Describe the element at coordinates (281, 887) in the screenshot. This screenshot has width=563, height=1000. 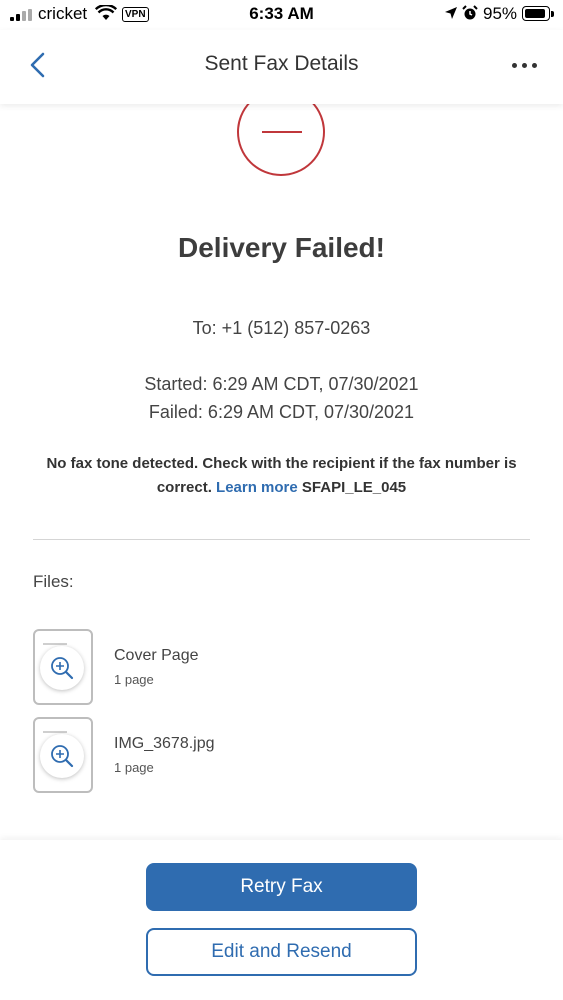
I see `retry-fax-button: Retry Fax` at that location.